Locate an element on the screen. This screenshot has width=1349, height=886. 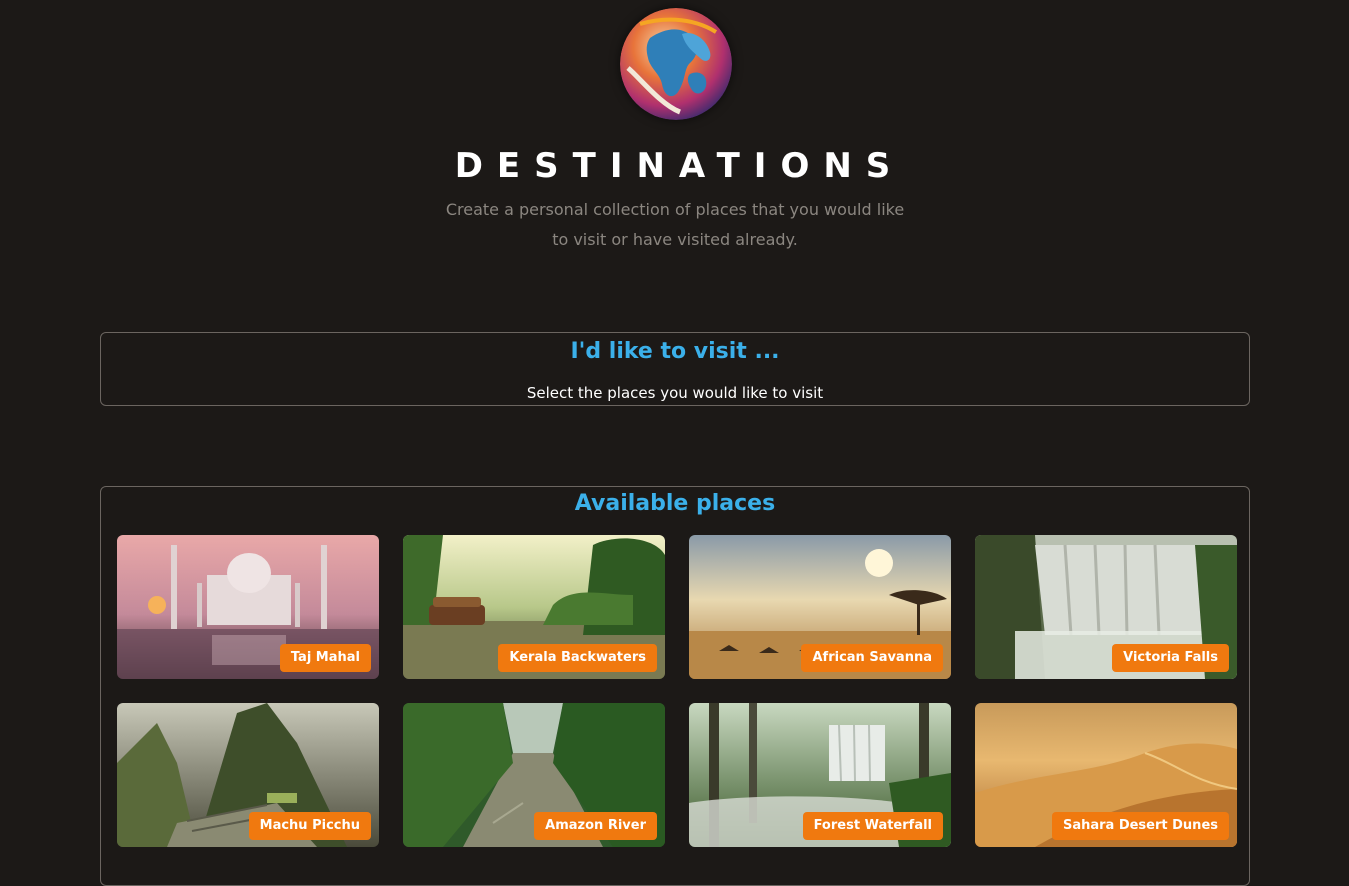
page-title: DESTINATIONS is located at coordinates (679, 166).